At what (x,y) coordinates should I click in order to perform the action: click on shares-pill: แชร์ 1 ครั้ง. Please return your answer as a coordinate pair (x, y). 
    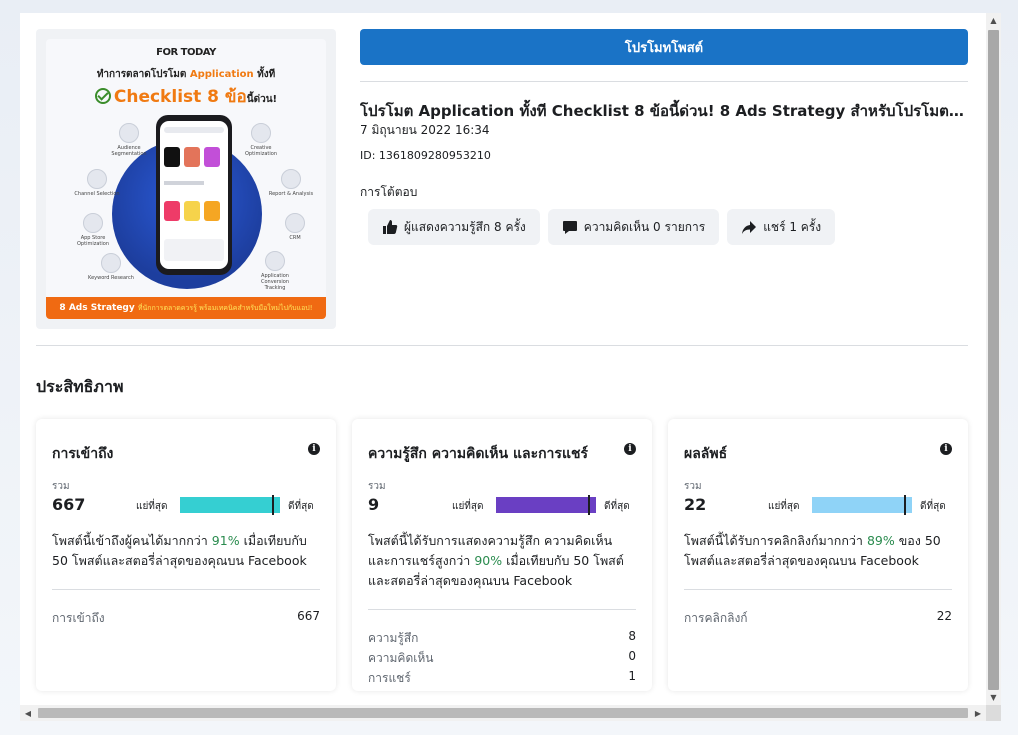
    Looking at the image, I should click on (781, 227).